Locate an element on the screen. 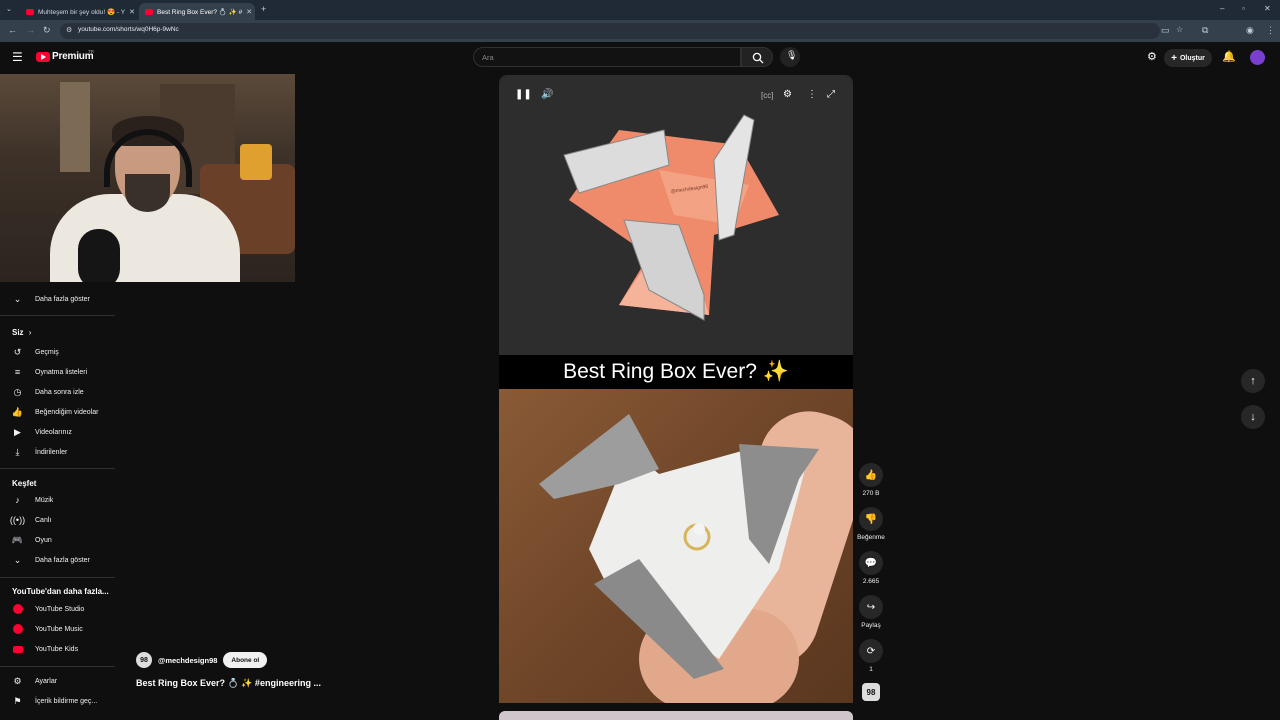 The width and height of the screenshot is (1280, 720). new-tab-icon: + is located at coordinates (263, 9).